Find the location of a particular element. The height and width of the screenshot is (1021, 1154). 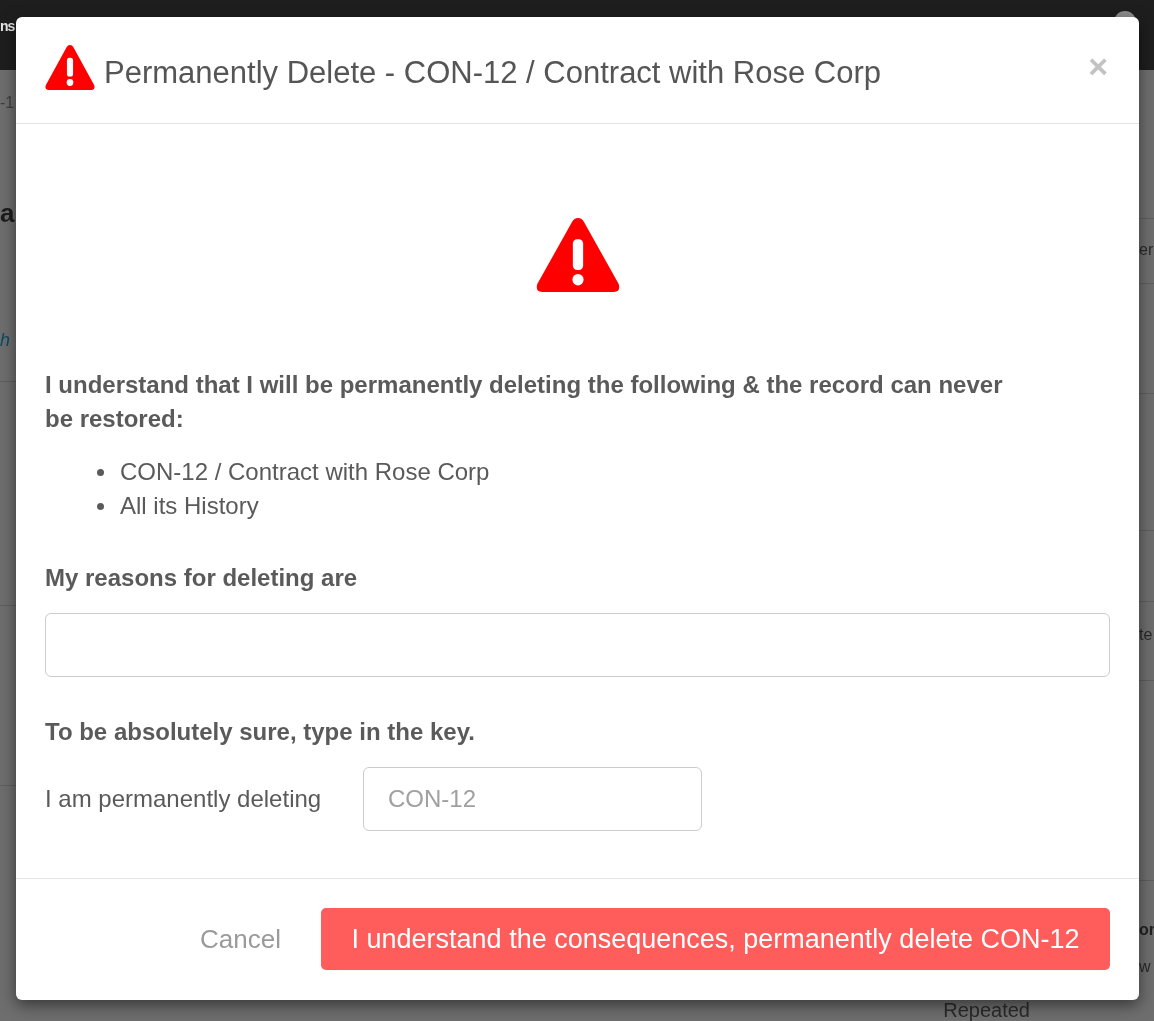

background-text: Repeated is located at coordinates (986, 1010).